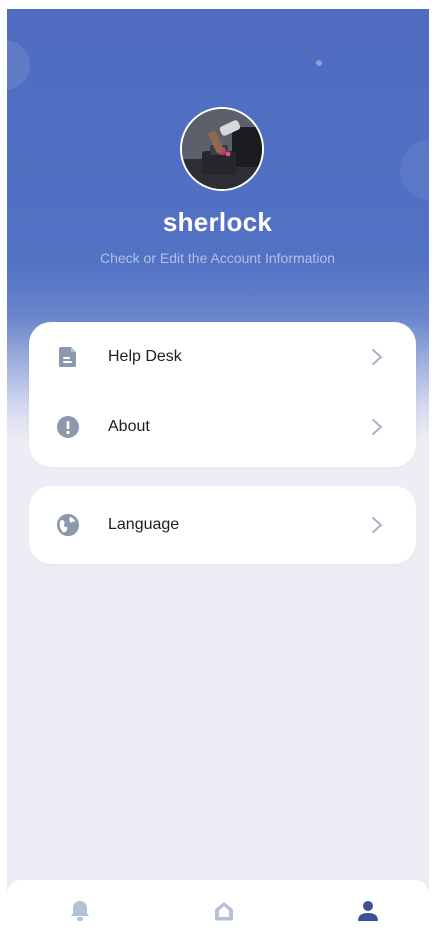  I want to click on avatar, so click(222, 149).